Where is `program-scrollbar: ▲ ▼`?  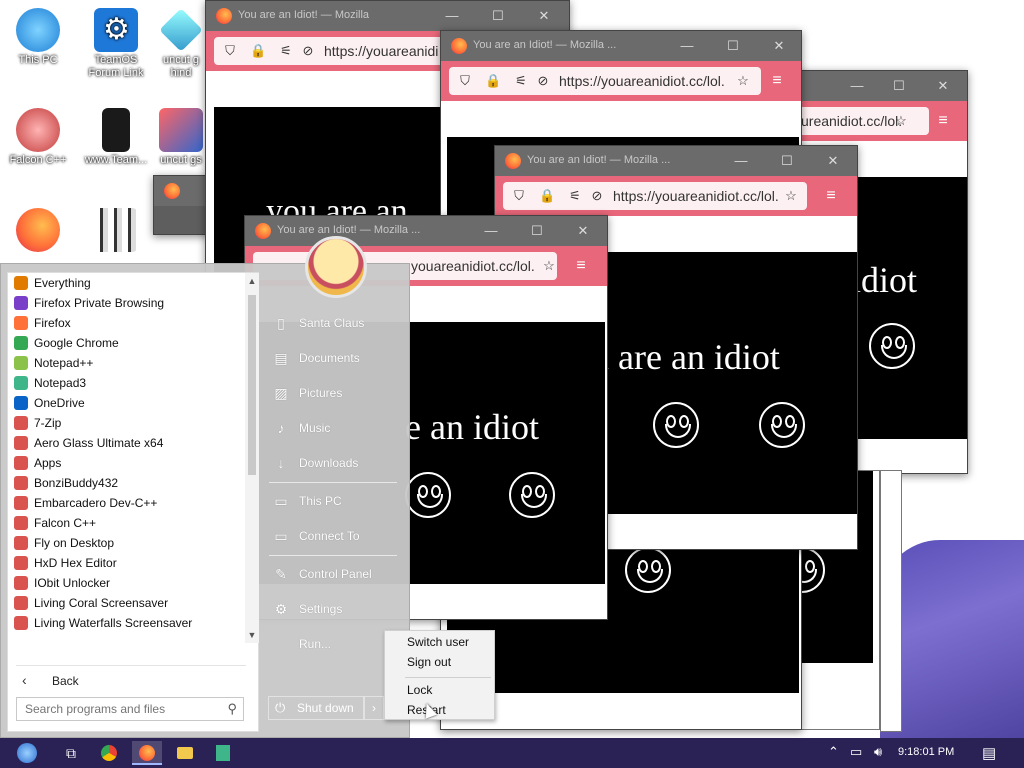
program-scrollbar: ▲ ▼ is located at coordinates (252, 458).